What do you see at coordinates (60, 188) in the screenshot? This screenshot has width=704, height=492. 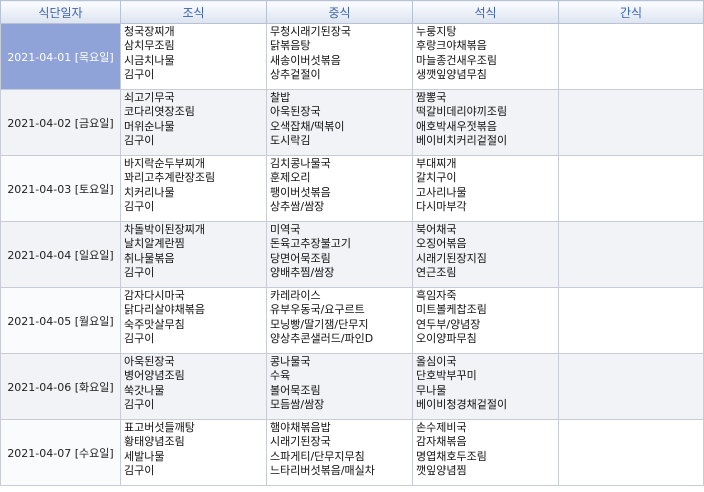 I see `date-cell: 2021-04-03 [토요일]` at bounding box center [60, 188].